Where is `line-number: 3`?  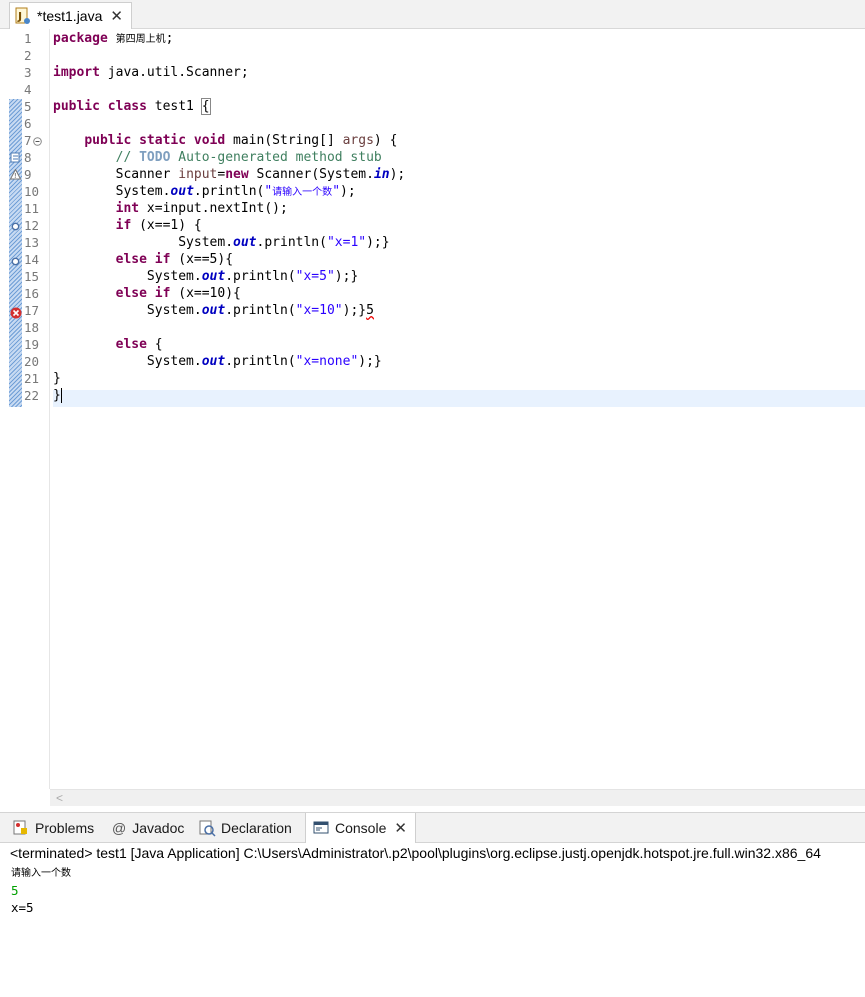
line-number: 3 is located at coordinates (28, 72).